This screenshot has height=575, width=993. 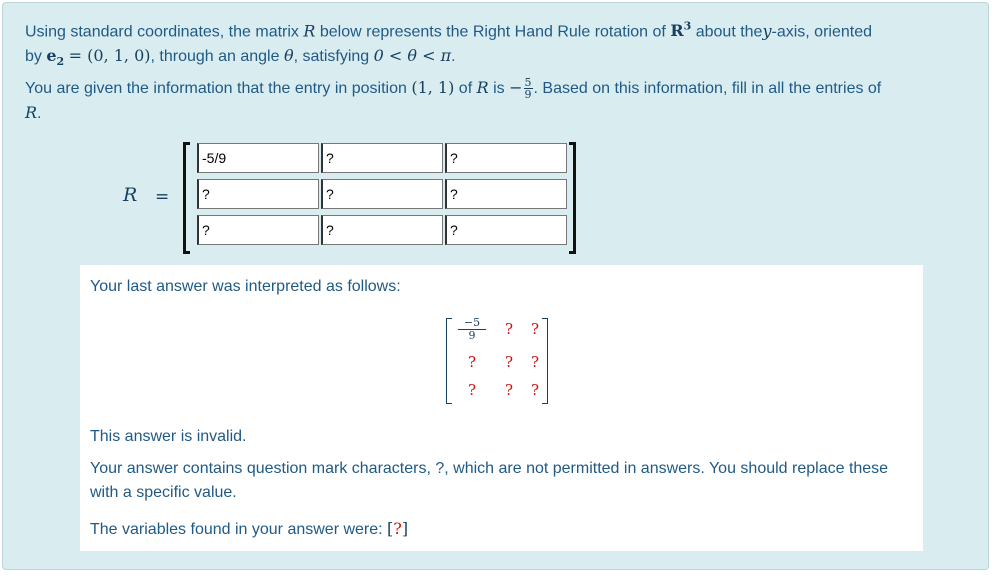 What do you see at coordinates (258, 158) in the screenshot?
I see `matrix-cell-1-1: -5/9` at bounding box center [258, 158].